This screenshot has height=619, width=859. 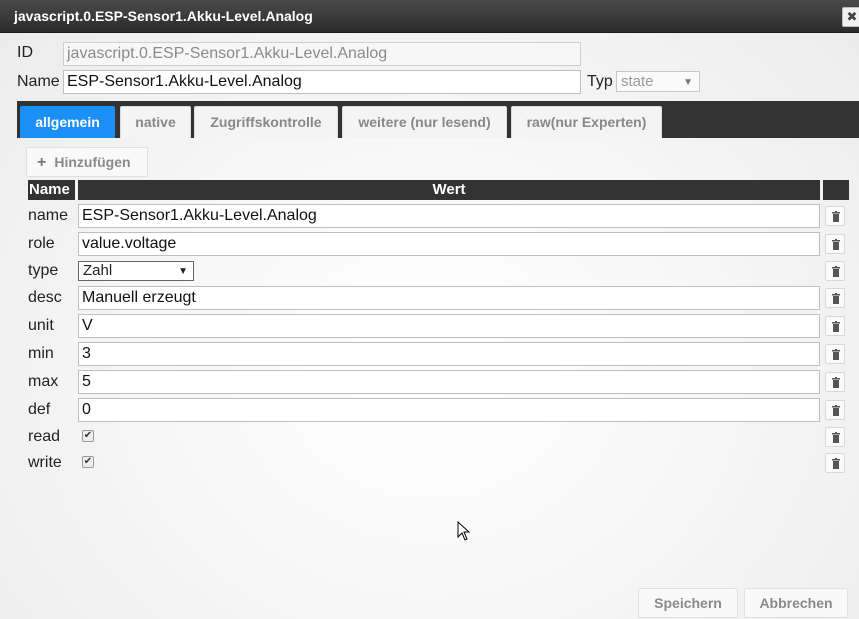 I want to click on delete-button-type, so click(x=835, y=271).